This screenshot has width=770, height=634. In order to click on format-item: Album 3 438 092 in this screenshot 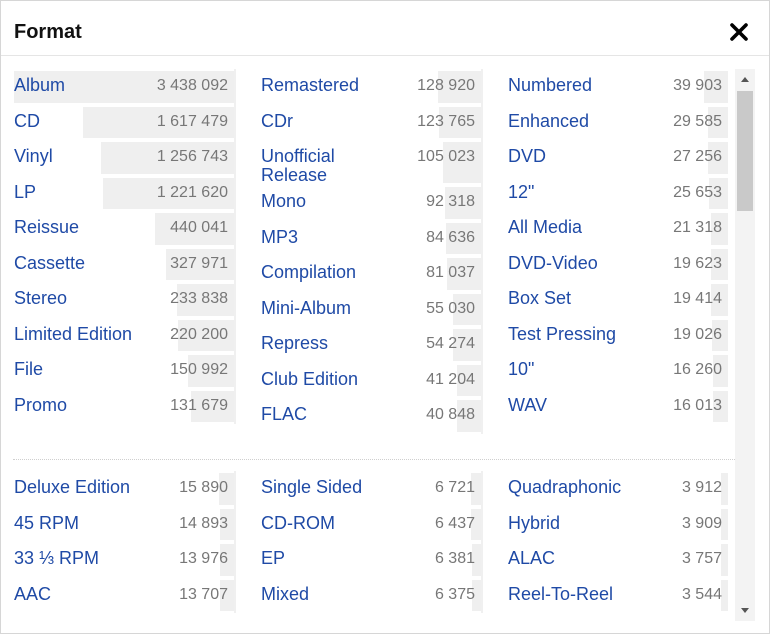, I will do `click(124, 87)`.